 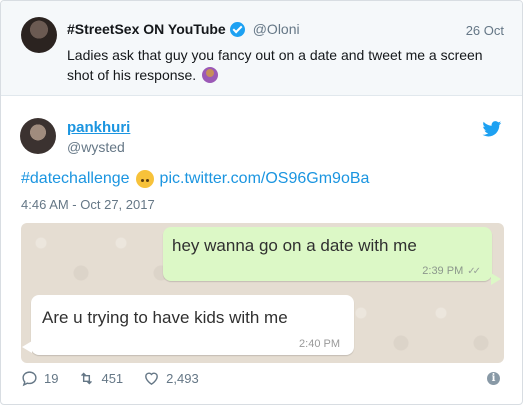 I want to click on verified-badge-icon, so click(x=237, y=29).